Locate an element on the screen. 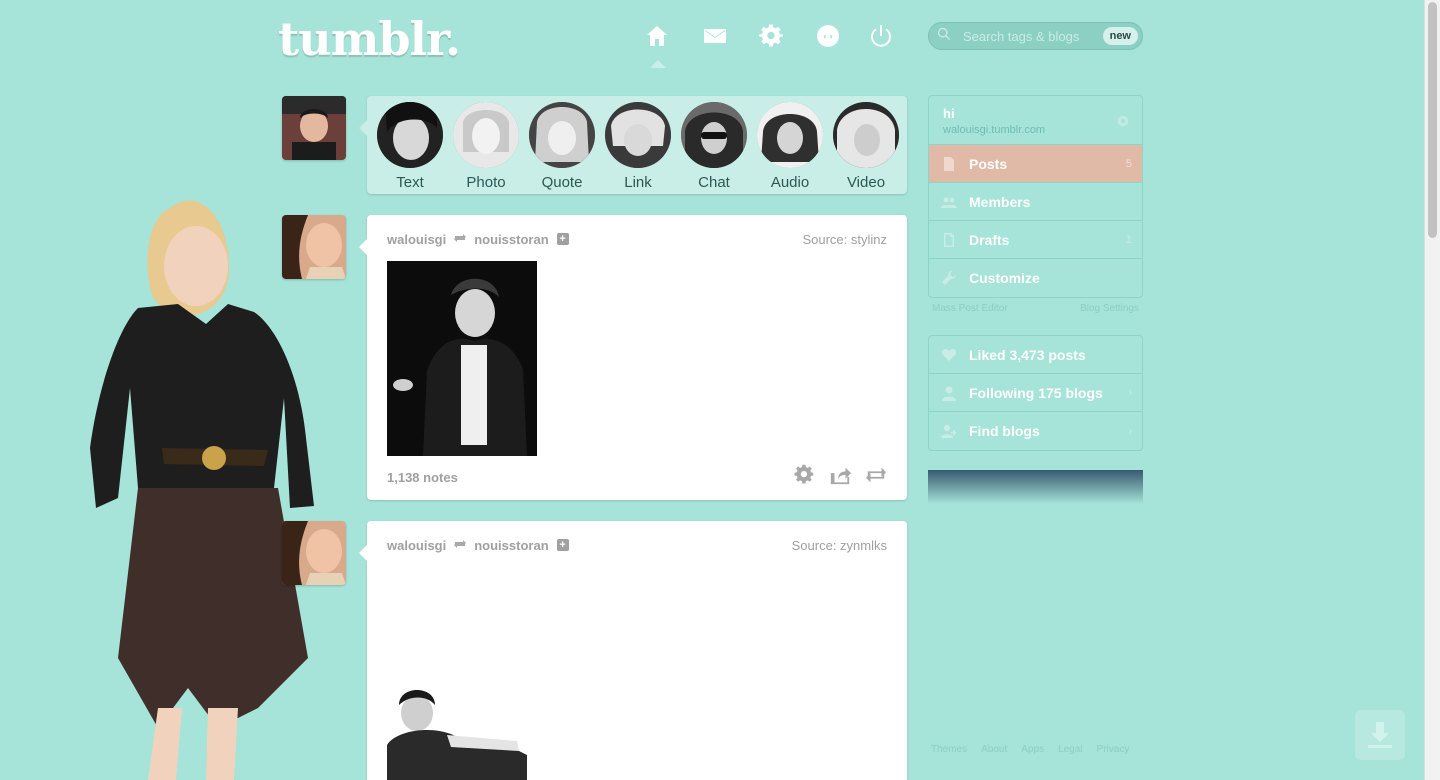  search-bar: new is located at coordinates (1035, 36).